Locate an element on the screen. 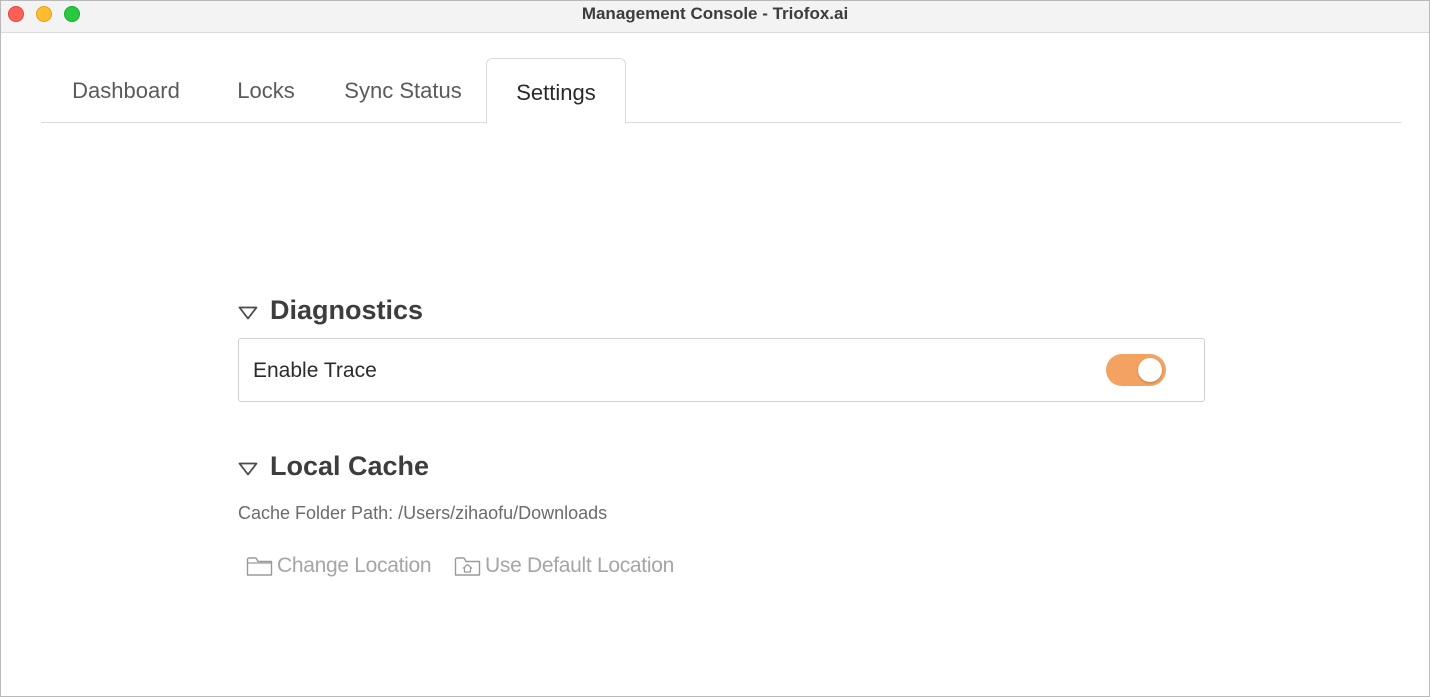 This screenshot has height=697, width=1430. diagnostics-section-header: Diagnostics is located at coordinates (330, 310).